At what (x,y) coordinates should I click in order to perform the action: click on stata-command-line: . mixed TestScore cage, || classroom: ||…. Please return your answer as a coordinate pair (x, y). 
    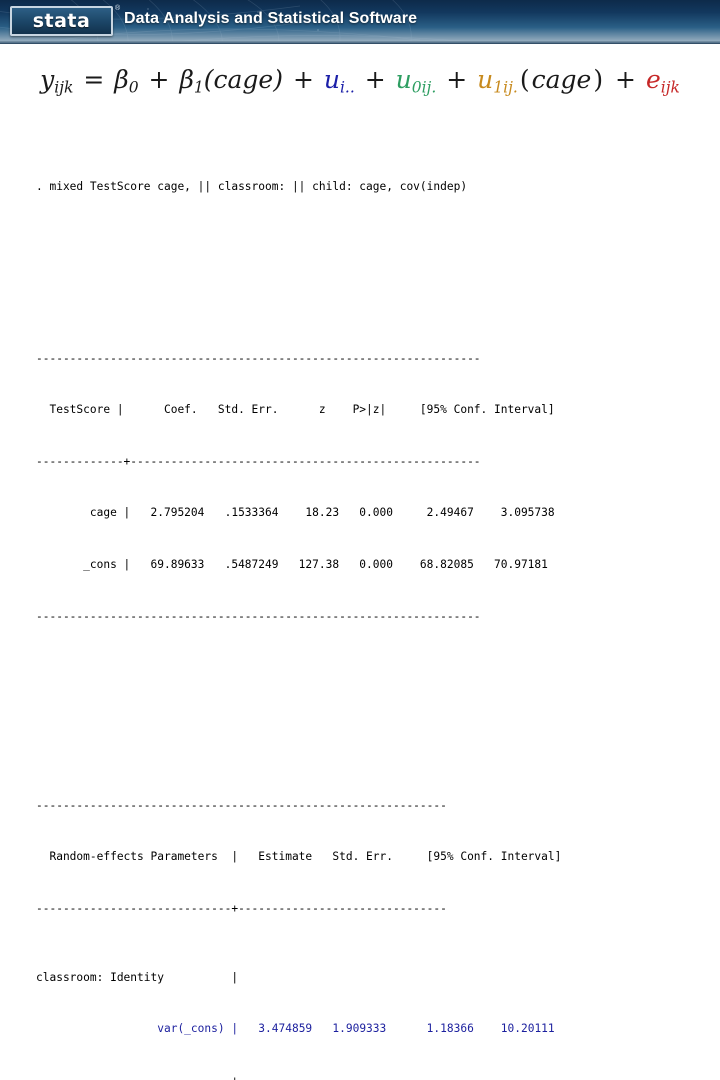
    Looking at the image, I should click on (252, 186).